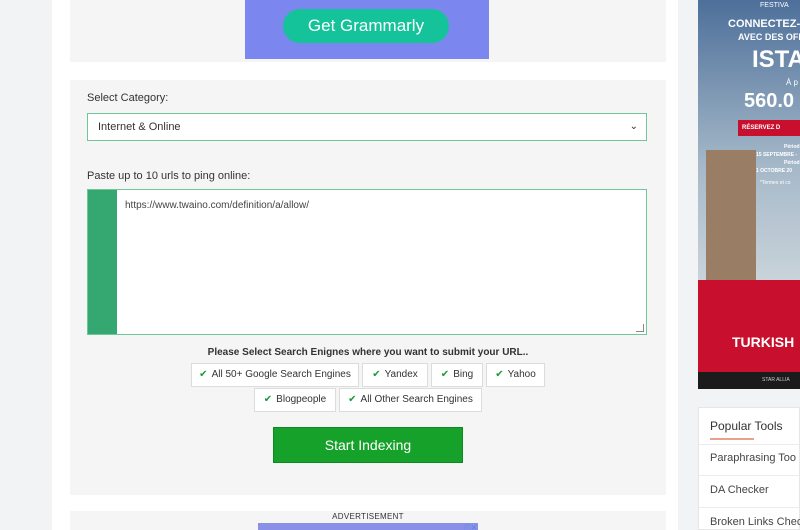 This screenshot has height=530, width=800. I want to click on ad-text-festival: FESTIVA, so click(774, 5).